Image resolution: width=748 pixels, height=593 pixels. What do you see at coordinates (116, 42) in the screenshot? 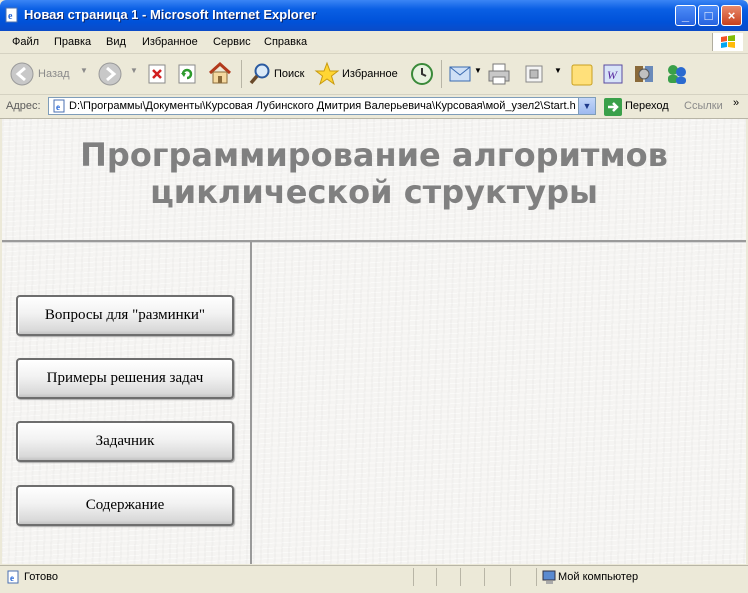
I see `menu-view: Вид` at bounding box center [116, 42].